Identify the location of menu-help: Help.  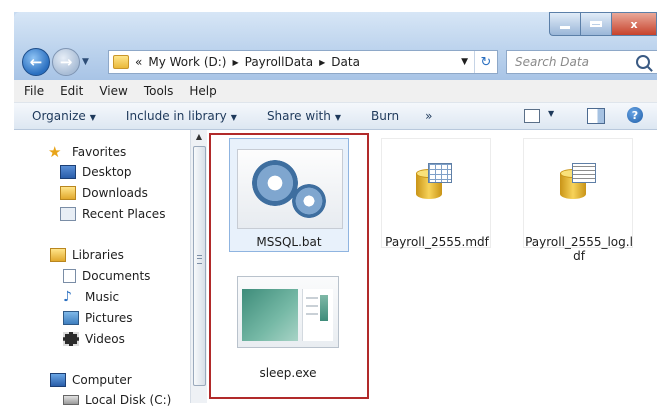
(202, 91).